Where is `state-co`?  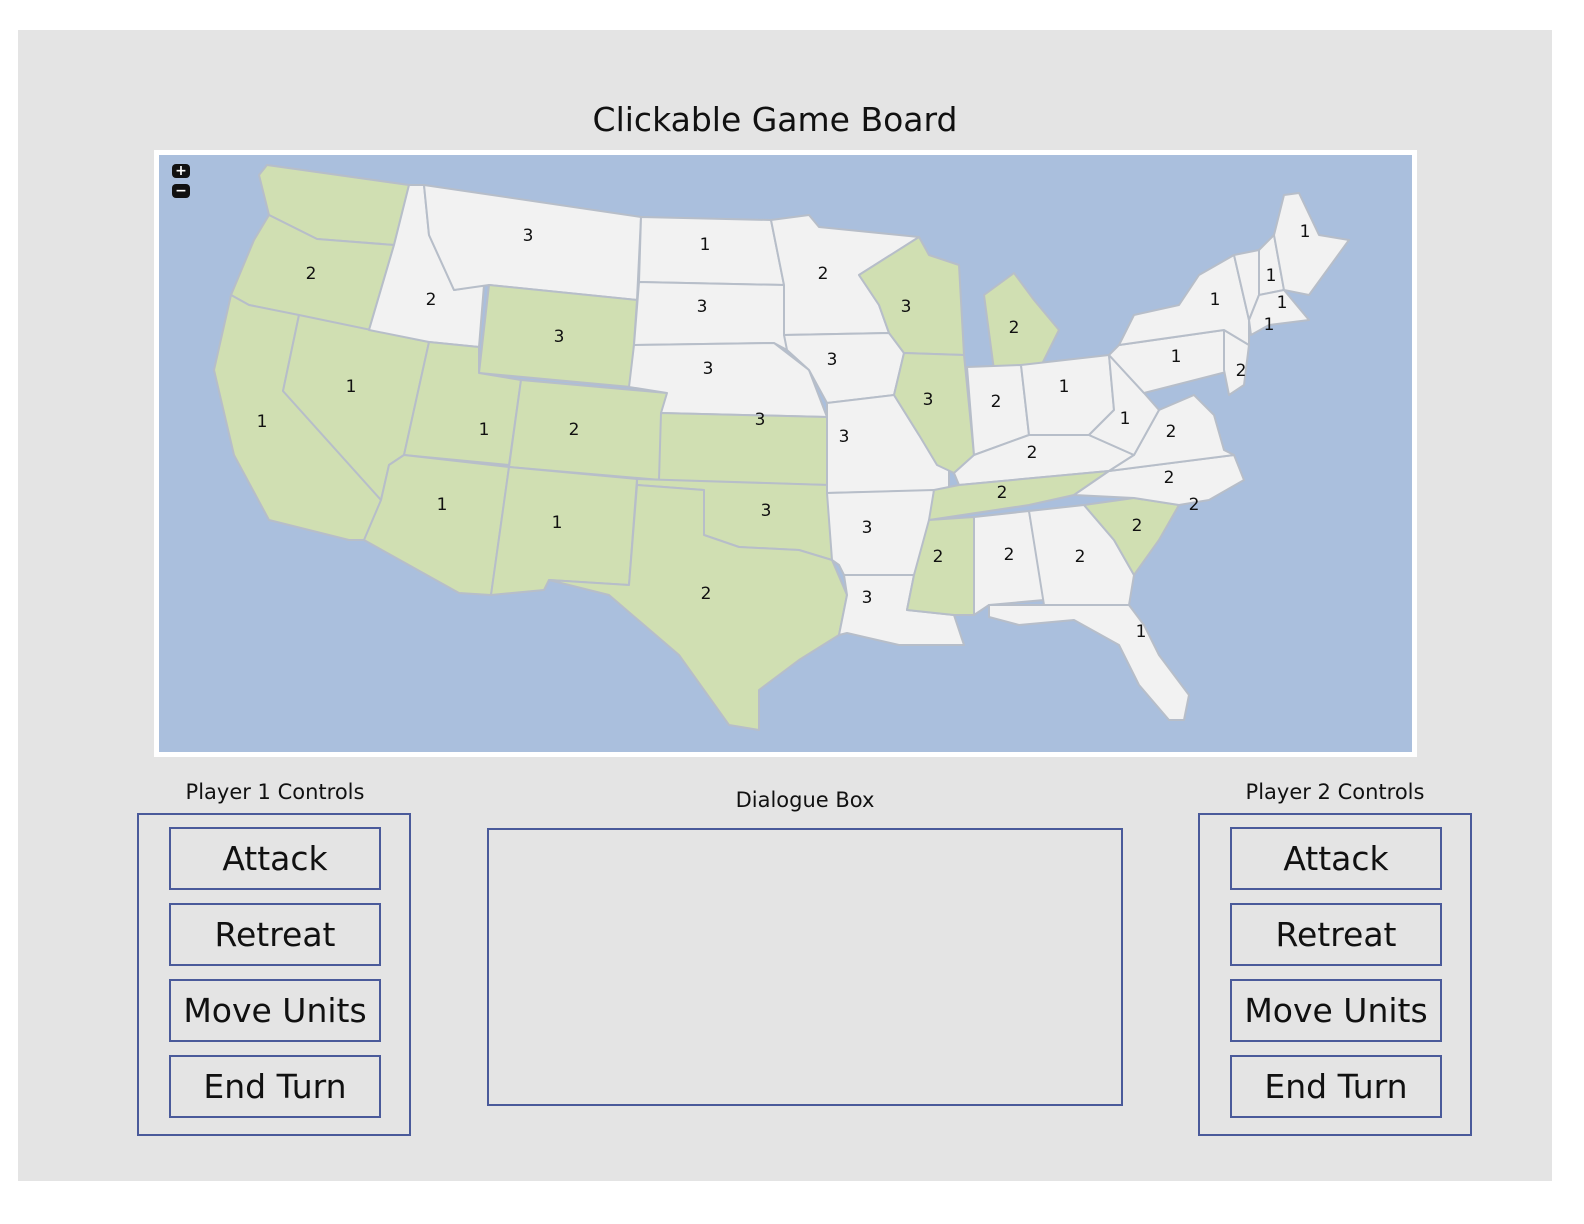 state-co is located at coordinates (588, 430).